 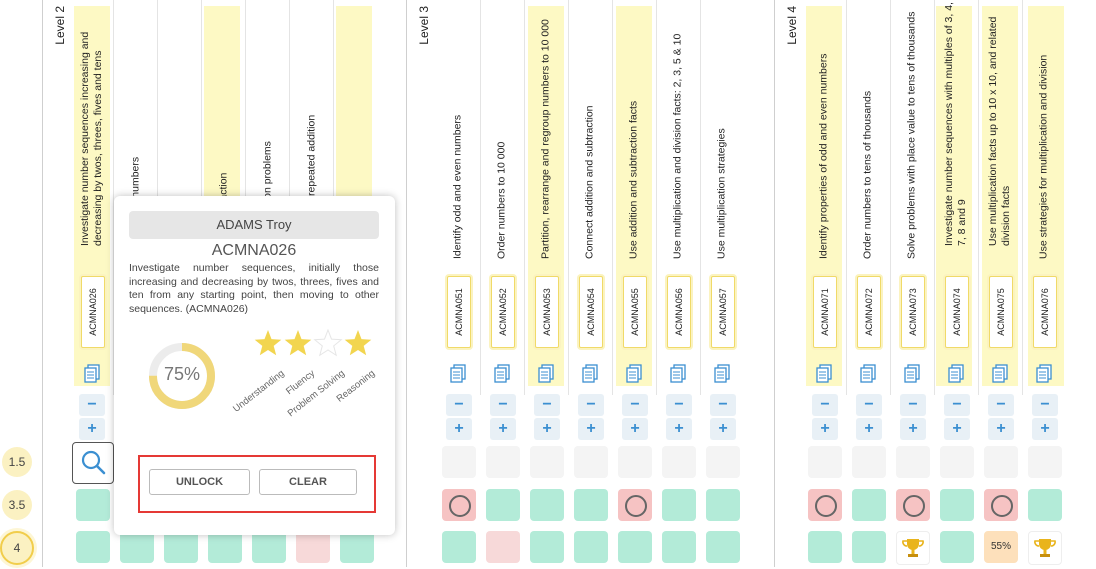 What do you see at coordinates (957, 312) in the screenshot?
I see `outcome-code-tag: ACMNA074` at bounding box center [957, 312].